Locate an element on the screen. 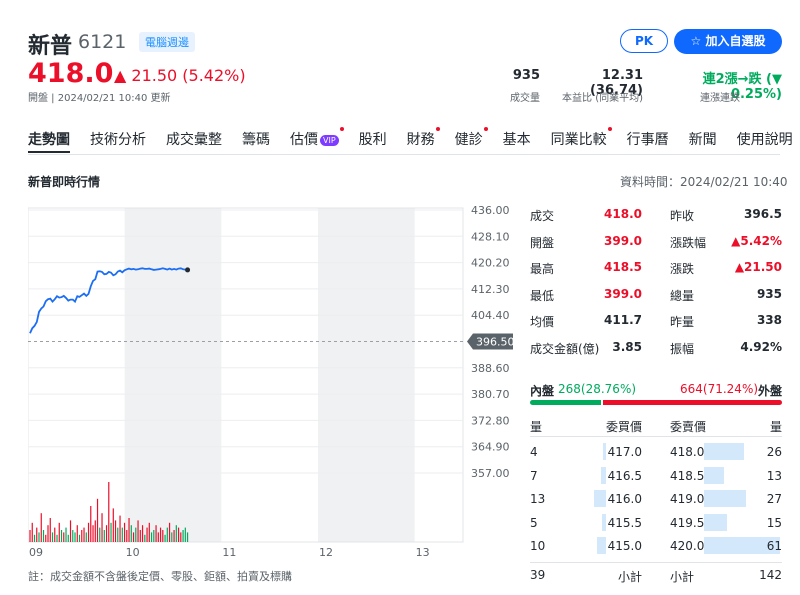 This screenshot has height=595, width=800. pk-button: PK is located at coordinates (644, 41).